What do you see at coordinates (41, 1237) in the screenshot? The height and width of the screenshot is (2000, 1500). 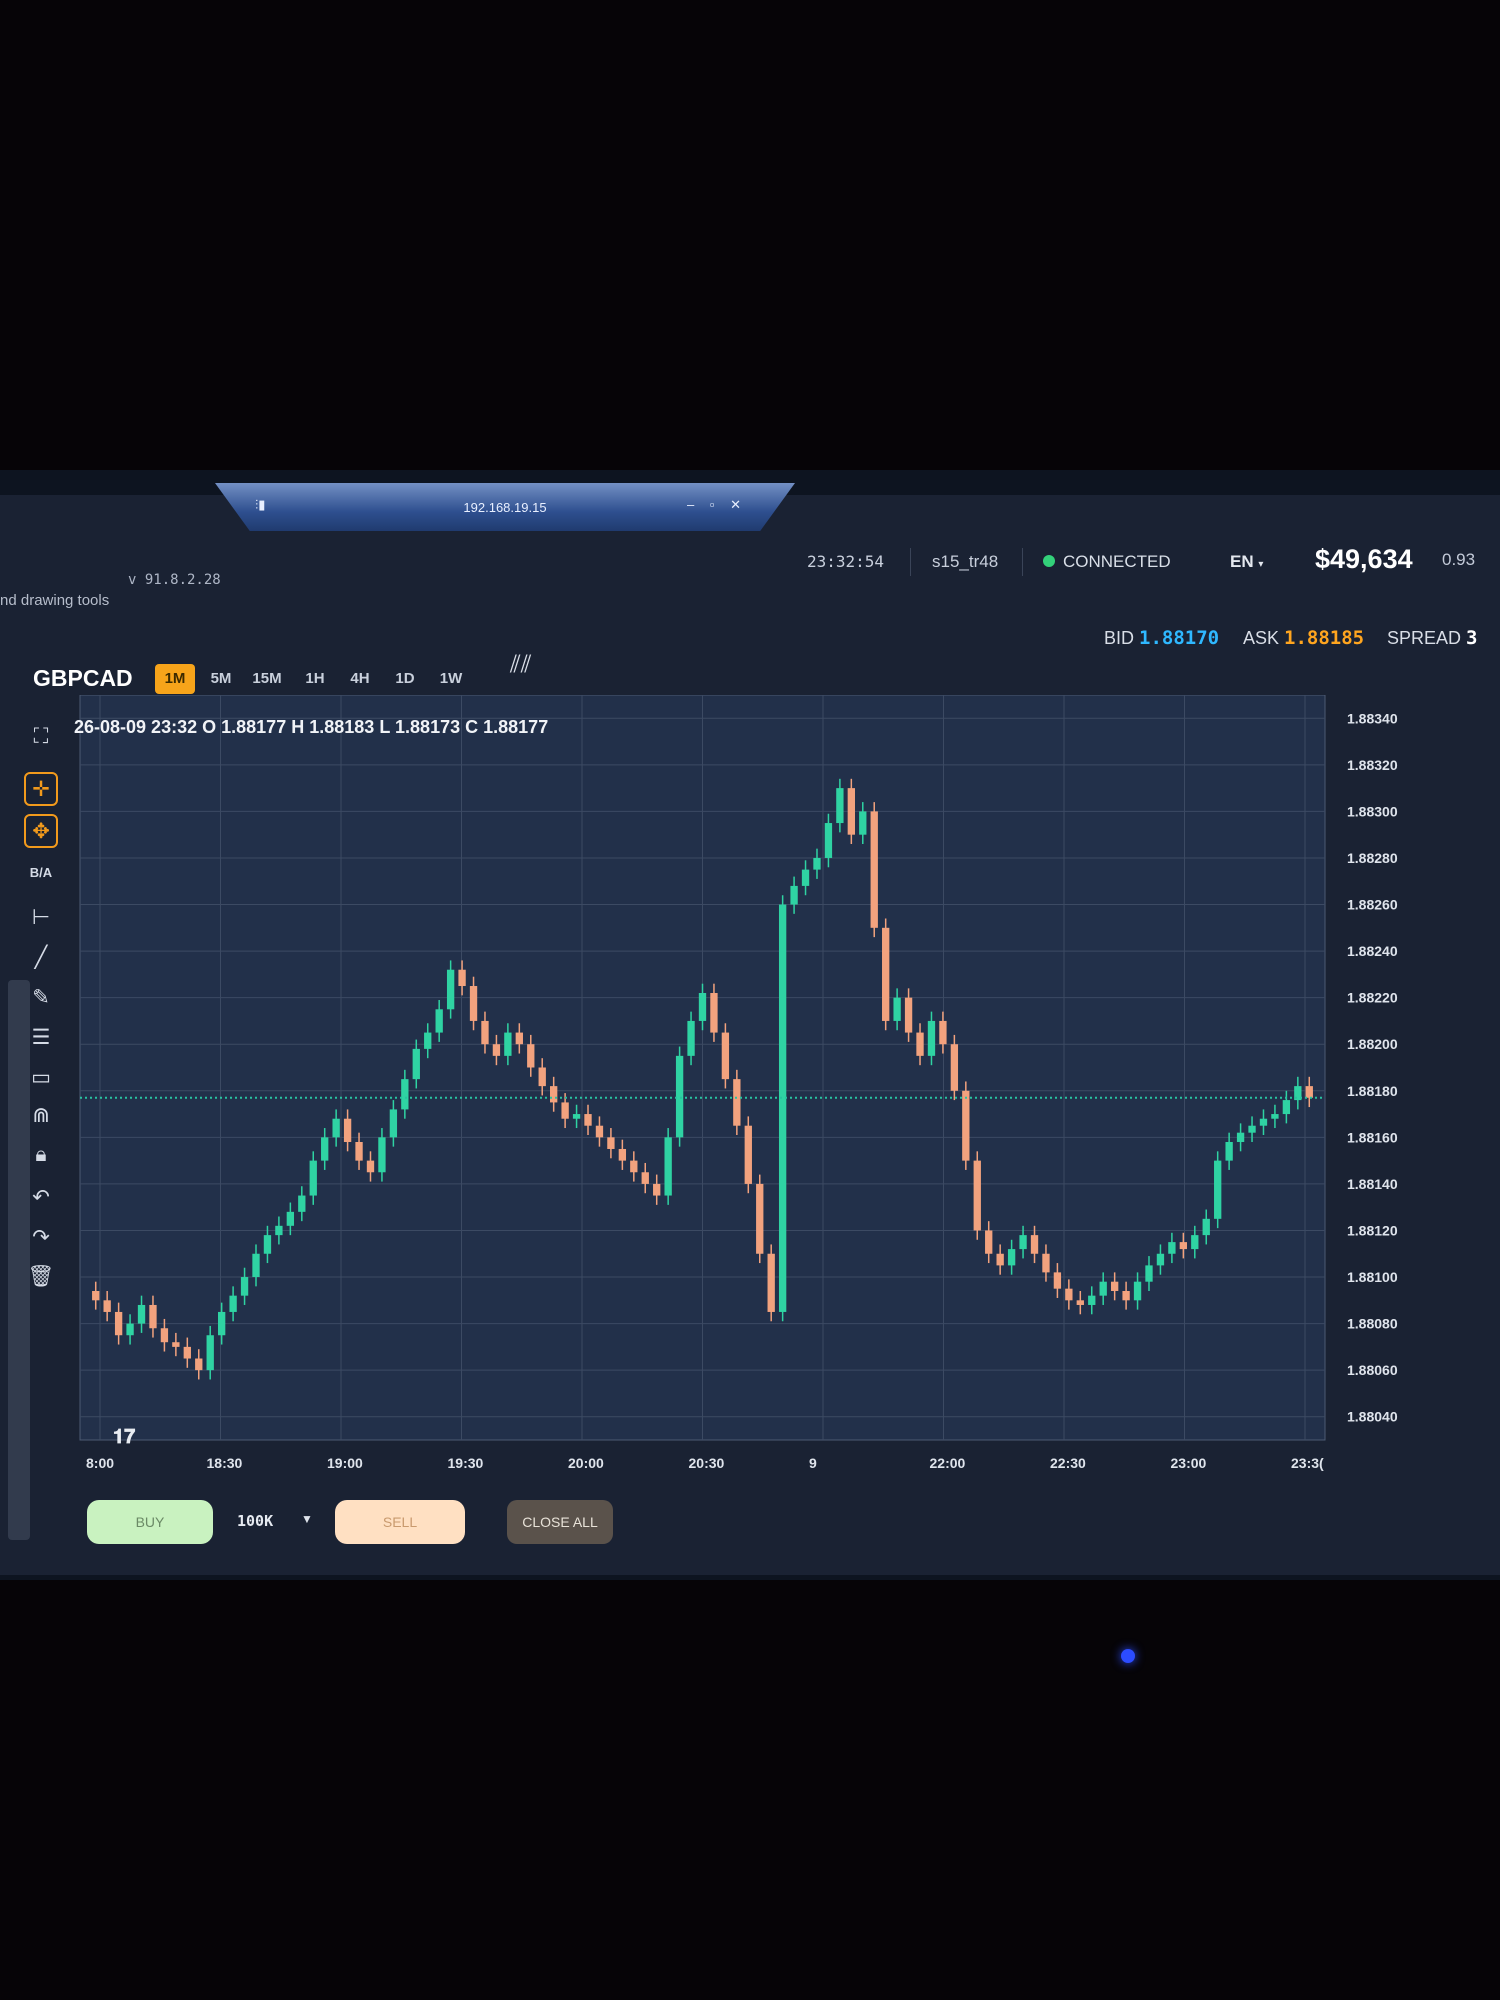 I see `redo-icon: ↷` at bounding box center [41, 1237].